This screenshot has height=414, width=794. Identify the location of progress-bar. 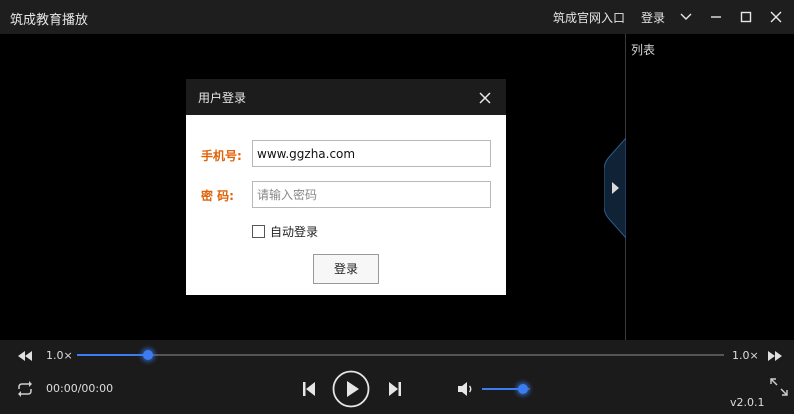
(400, 355).